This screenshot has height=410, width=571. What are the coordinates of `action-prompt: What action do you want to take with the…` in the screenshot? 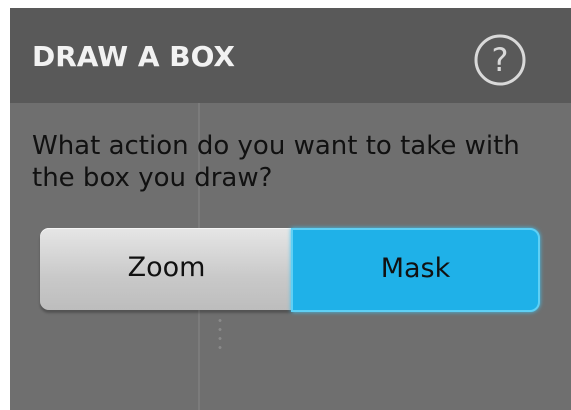 It's located at (276, 162).